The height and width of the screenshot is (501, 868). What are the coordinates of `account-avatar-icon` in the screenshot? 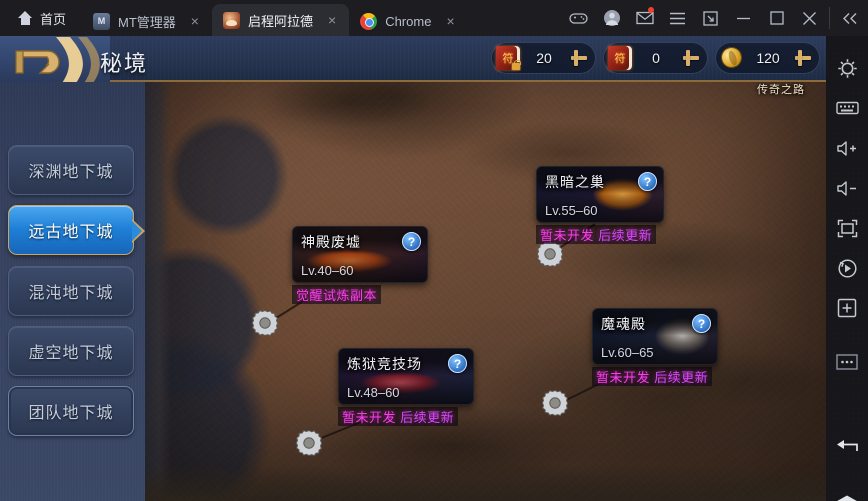 It's located at (611, 18).